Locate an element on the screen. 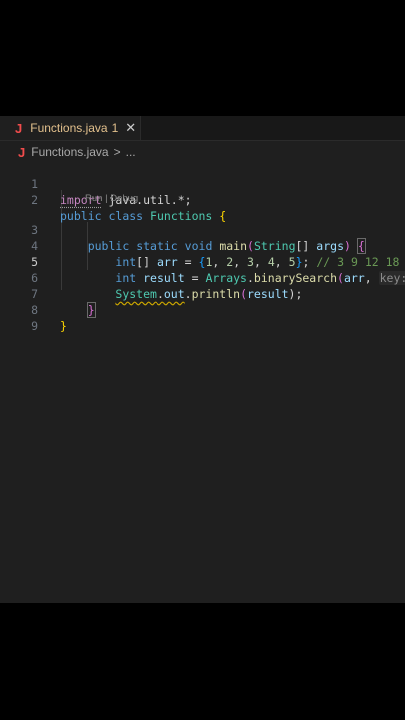 The width and height of the screenshot is (405, 720). code-line-7: 7 } is located at coordinates (202, 294).